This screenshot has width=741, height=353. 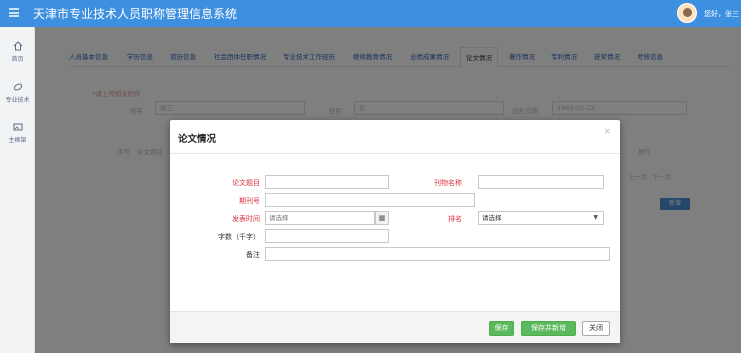 I want to click on publish-time-input, so click(x=320, y=218).